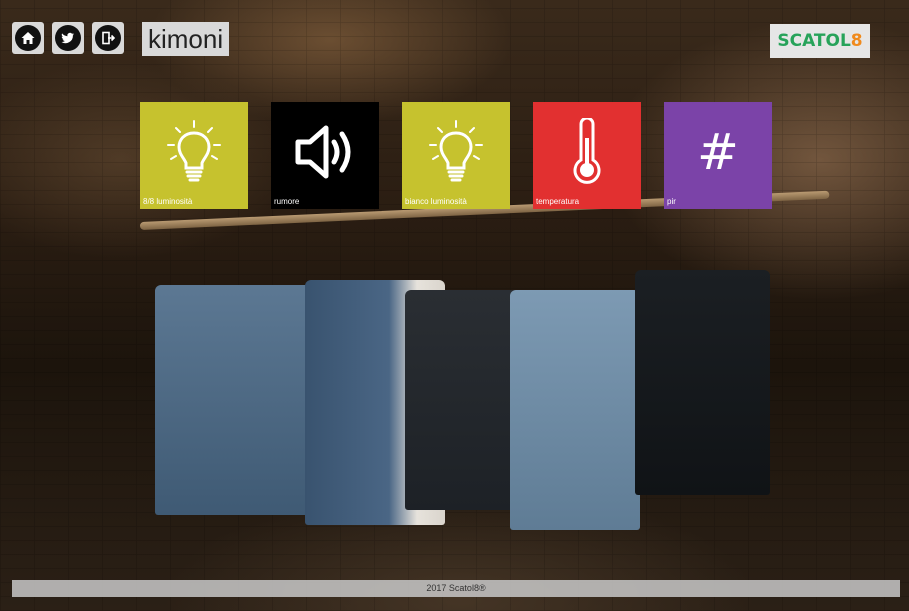 The width and height of the screenshot is (909, 611). I want to click on tile-8-8-luminosita: 8/8 luminosità, so click(194, 155).